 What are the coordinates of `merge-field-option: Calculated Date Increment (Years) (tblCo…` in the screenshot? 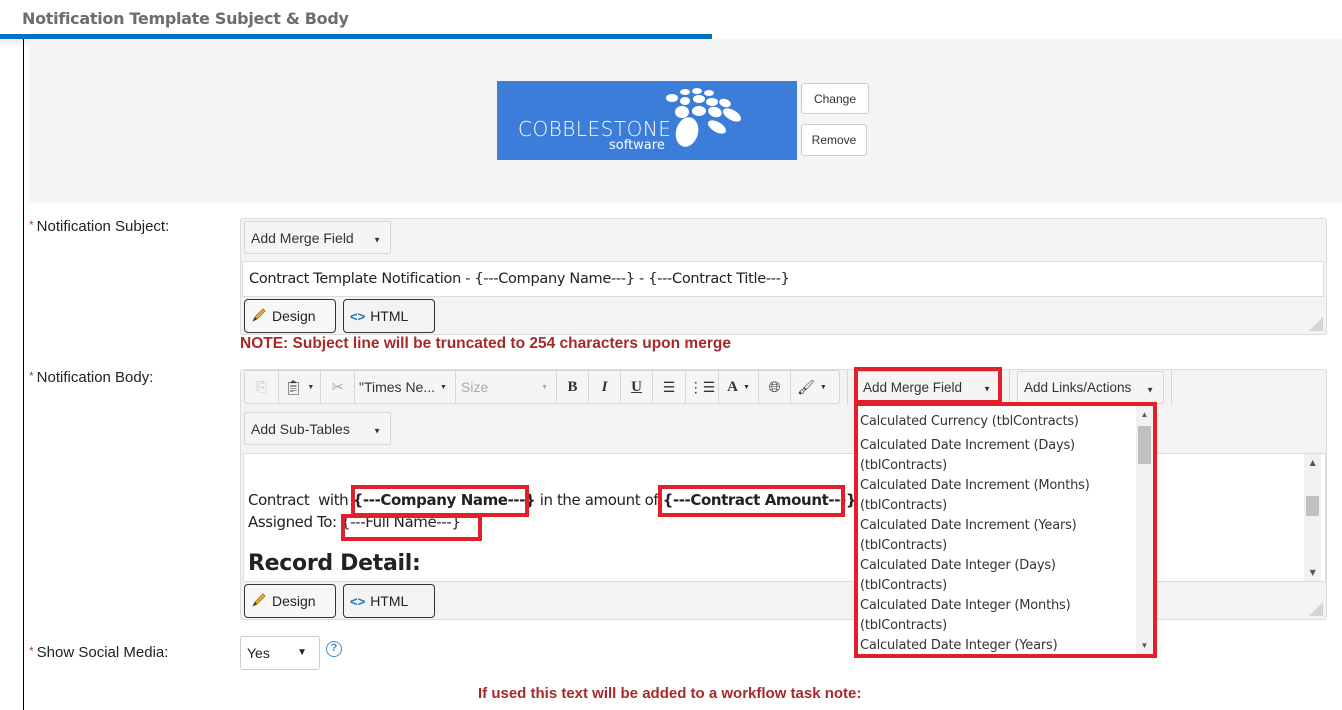 It's located at (995, 536).